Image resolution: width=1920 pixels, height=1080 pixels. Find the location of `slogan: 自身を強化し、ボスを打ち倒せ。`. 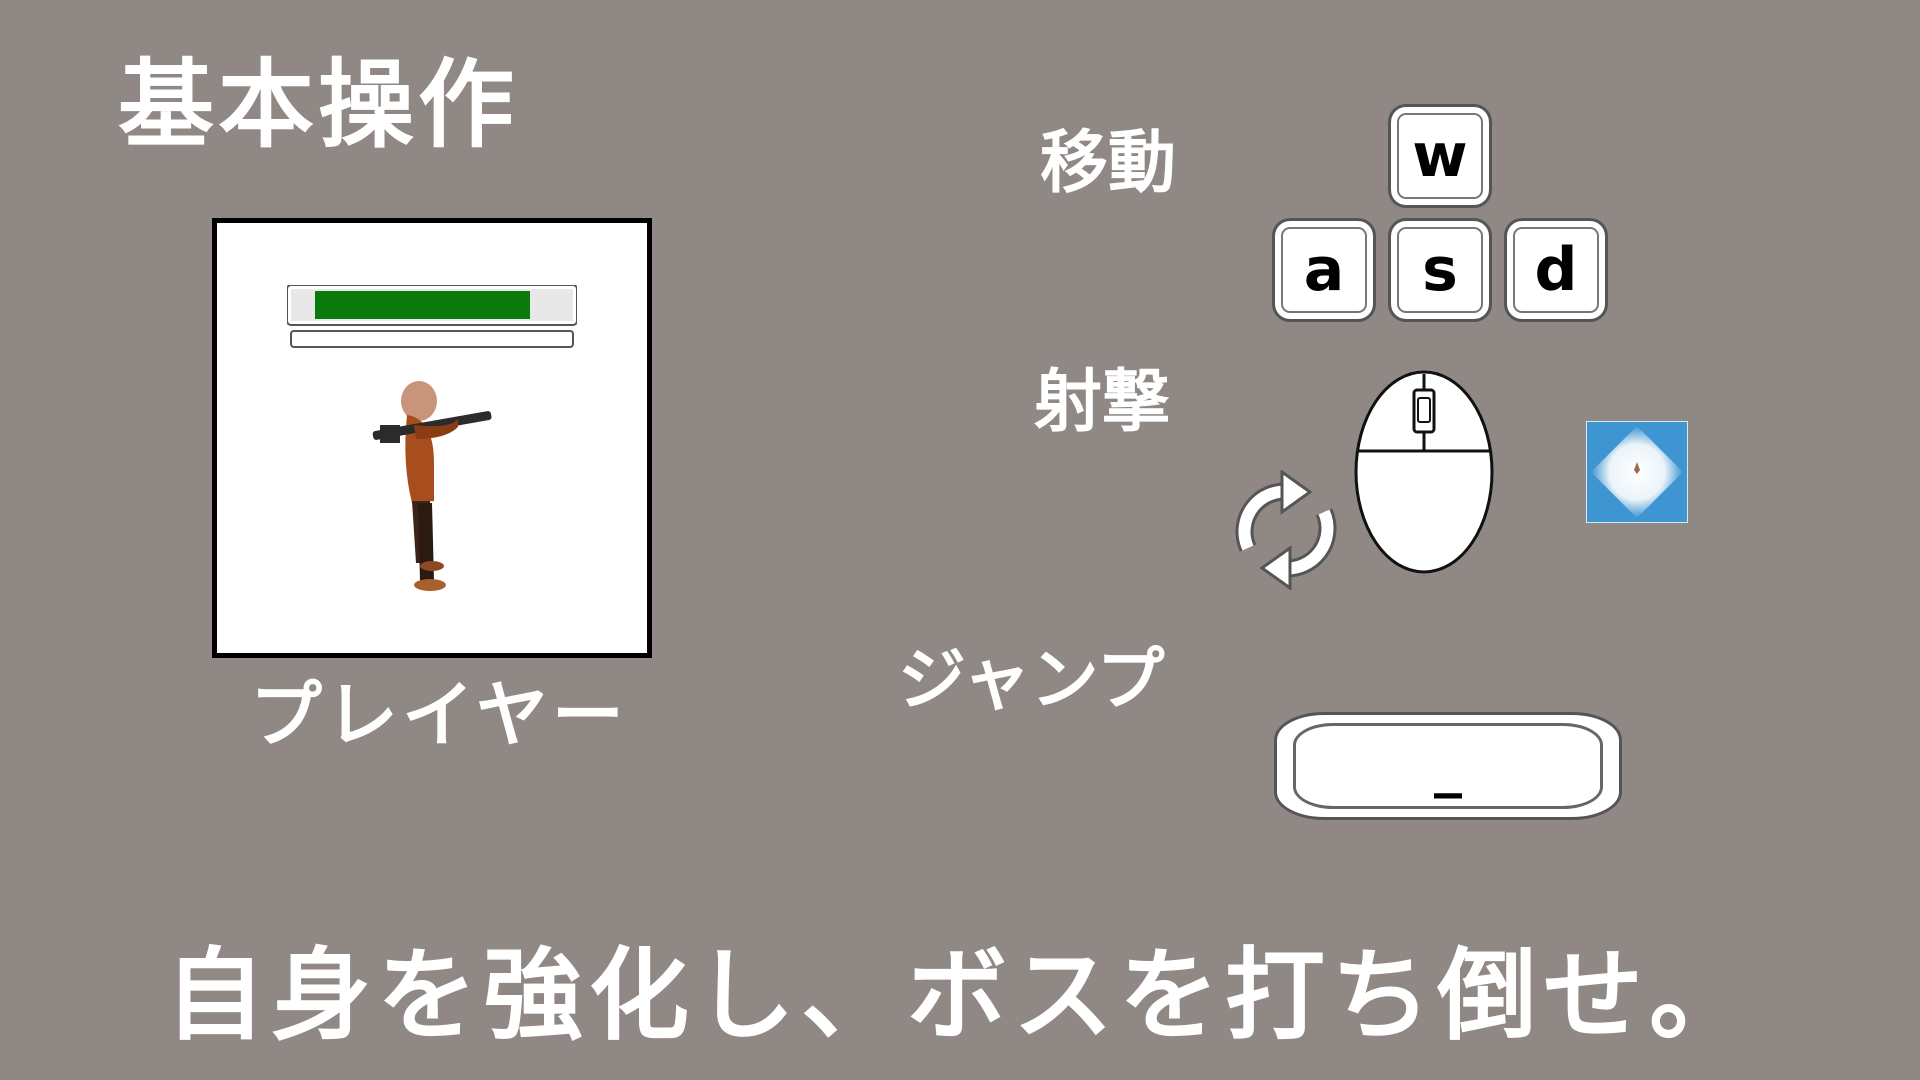

slogan: 自身を強化し、ボスを打ち倒せ。 is located at coordinates (960, 995).